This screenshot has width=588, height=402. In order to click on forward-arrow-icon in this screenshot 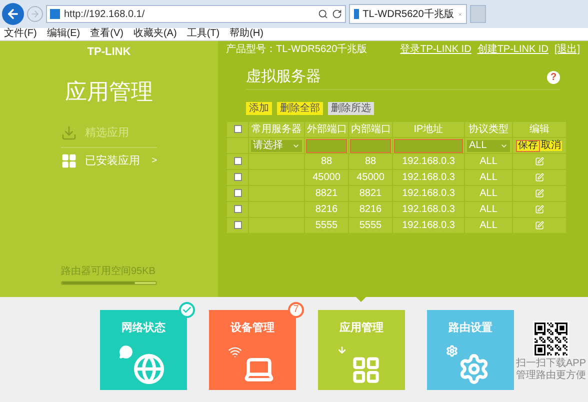, I will do `click(35, 14)`.